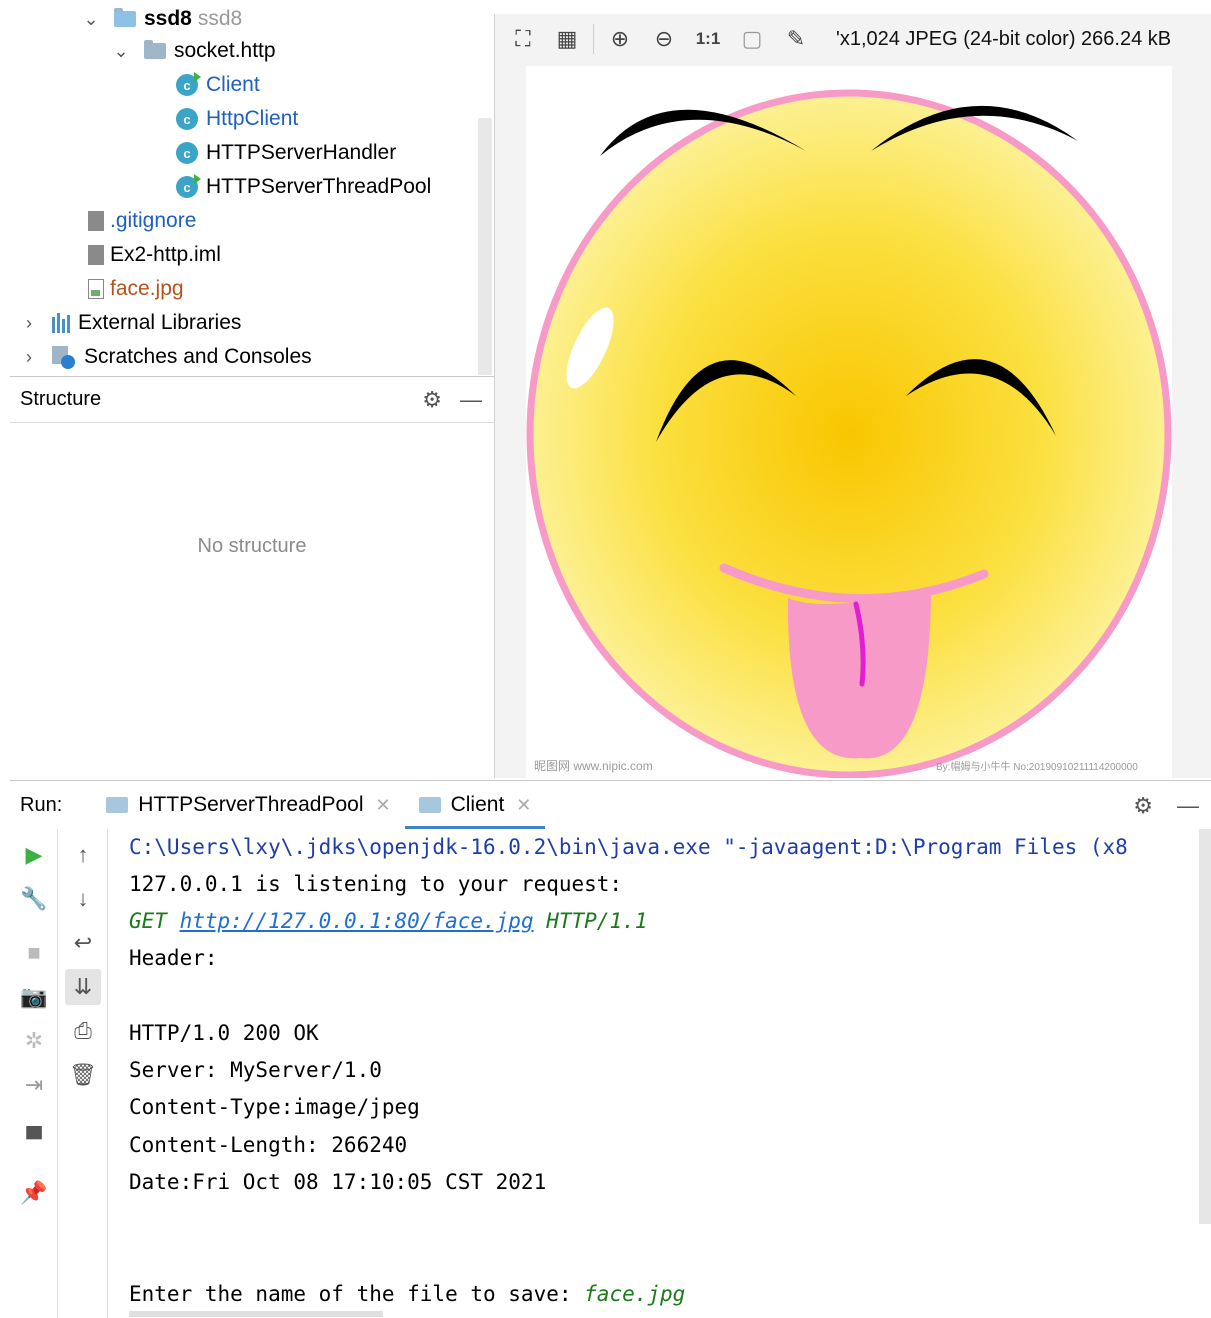 Image resolution: width=1211 pixels, height=1318 pixels. I want to click on debug-icon: ✲, so click(34, 1041).